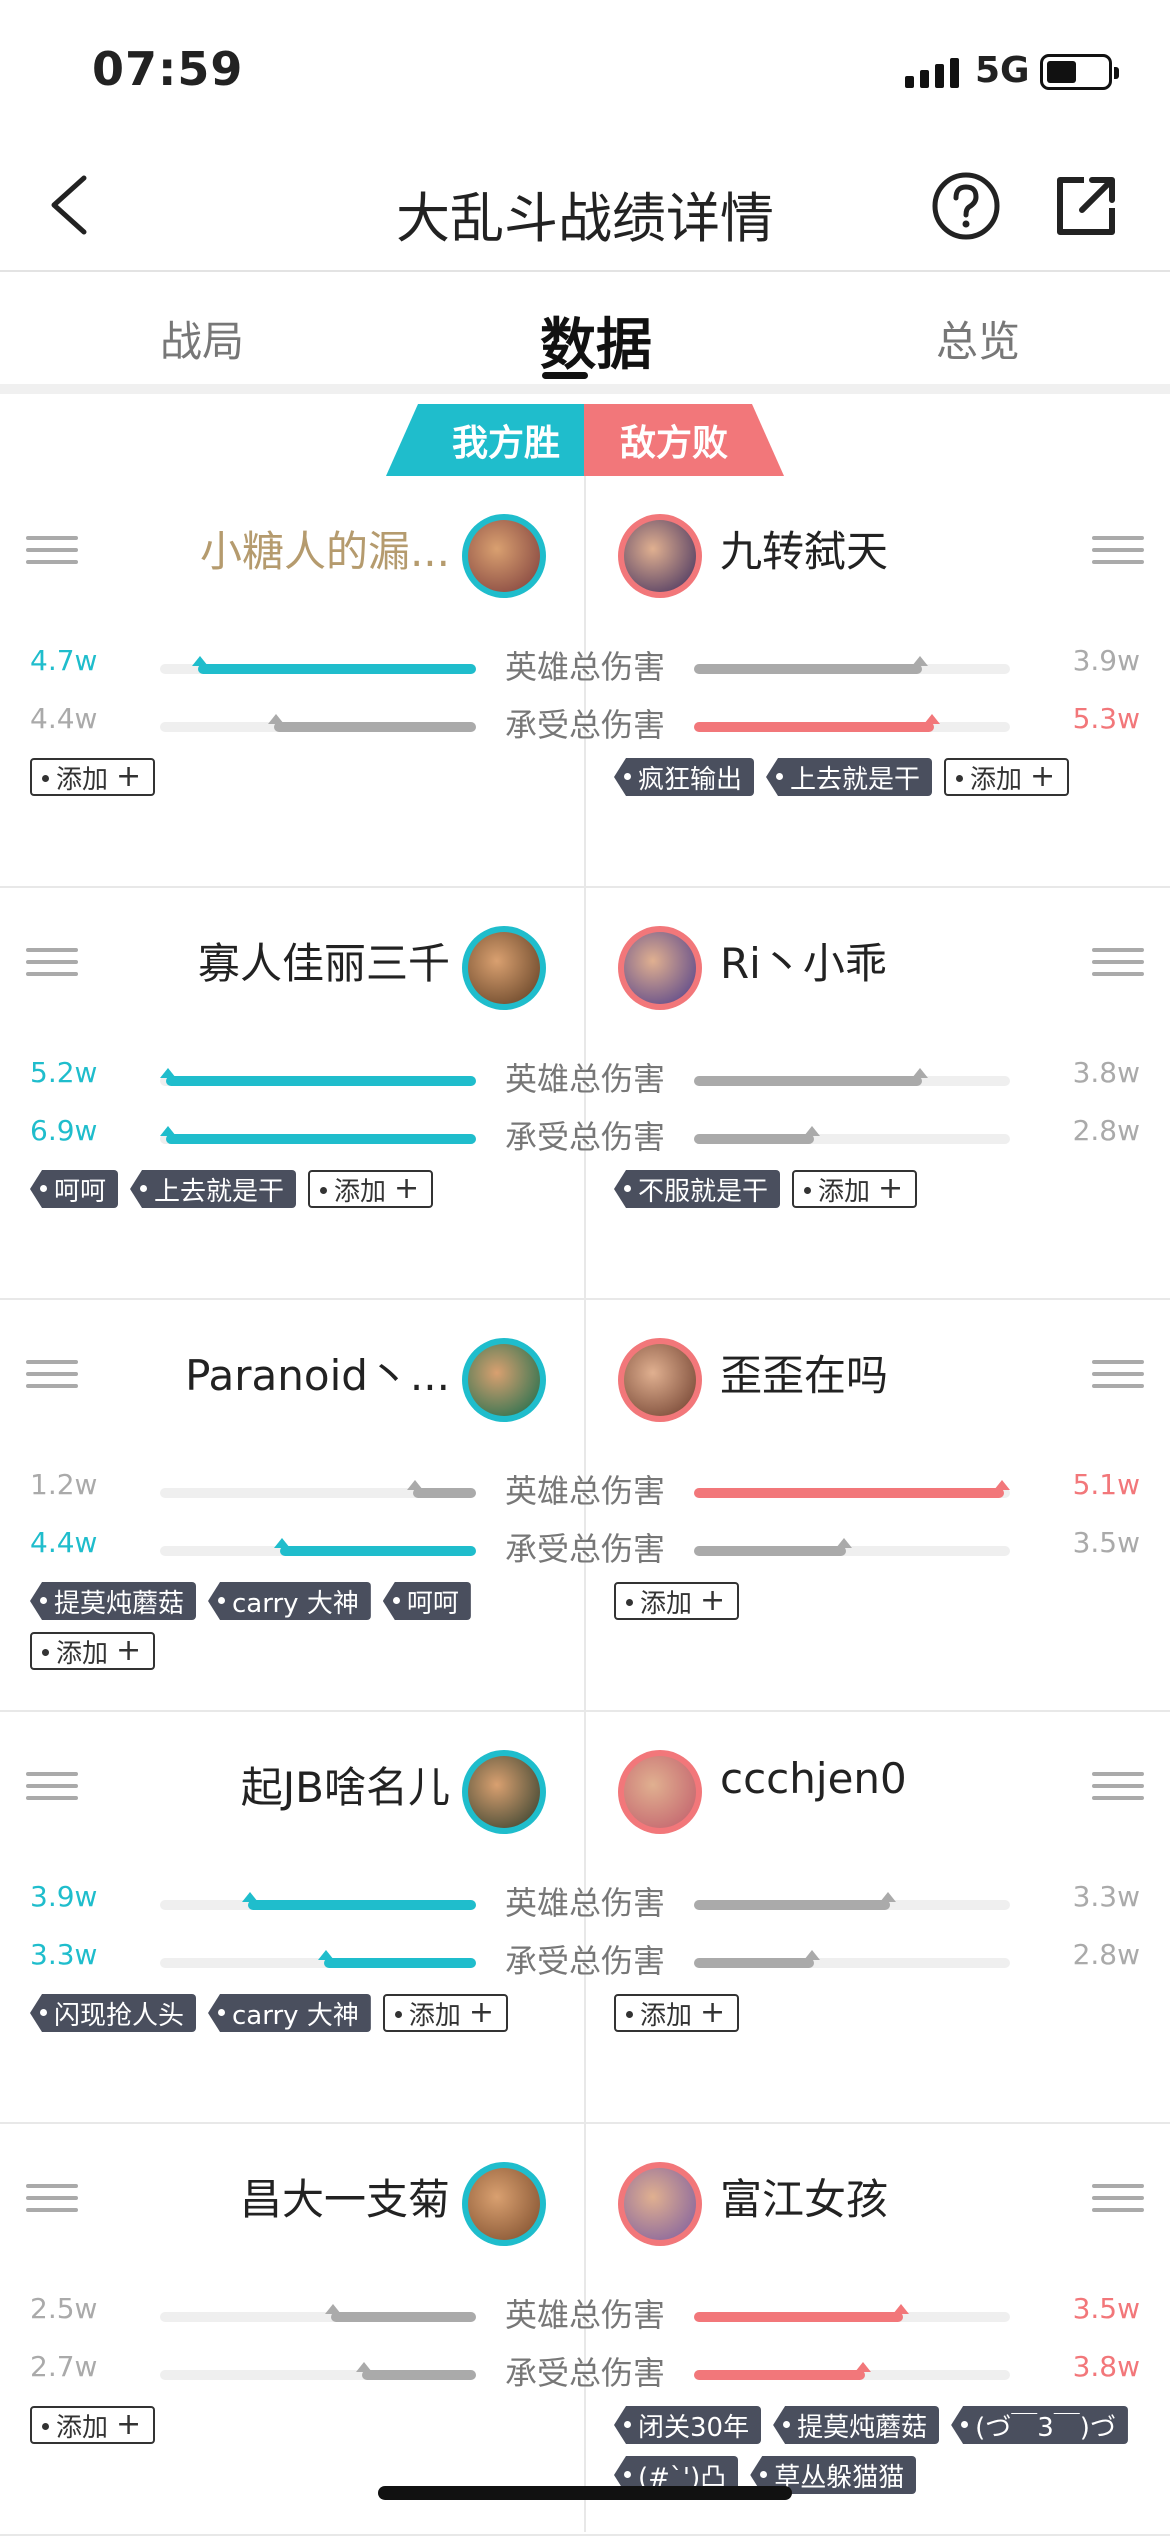 The height and width of the screenshot is (2536, 1170). I want to click on stat-value-right: 3.5w, so click(1106, 2308).